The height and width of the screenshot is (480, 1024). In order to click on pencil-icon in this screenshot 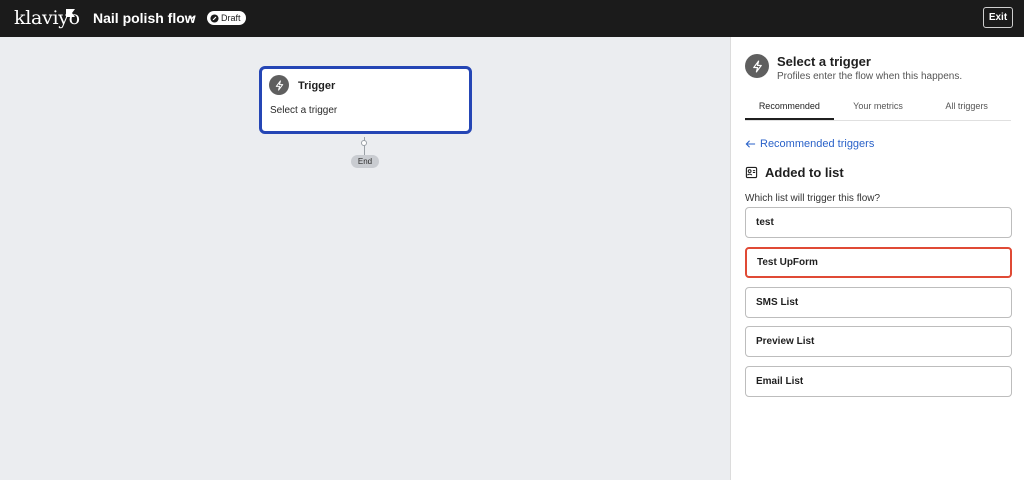, I will do `click(214, 18)`.